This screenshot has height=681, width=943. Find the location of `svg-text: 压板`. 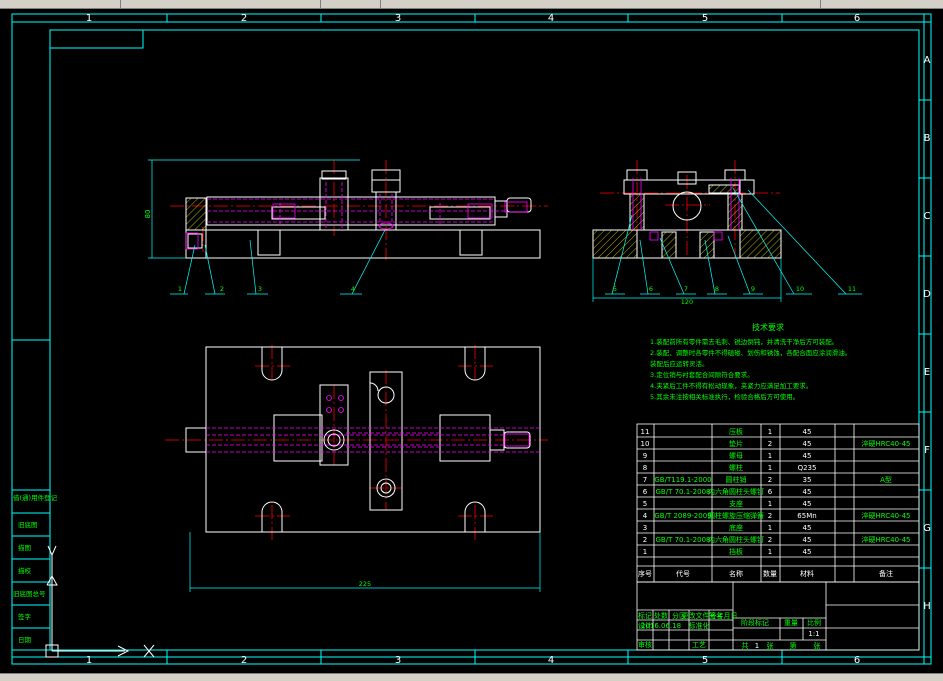

svg-text: 压板 is located at coordinates (736, 431).